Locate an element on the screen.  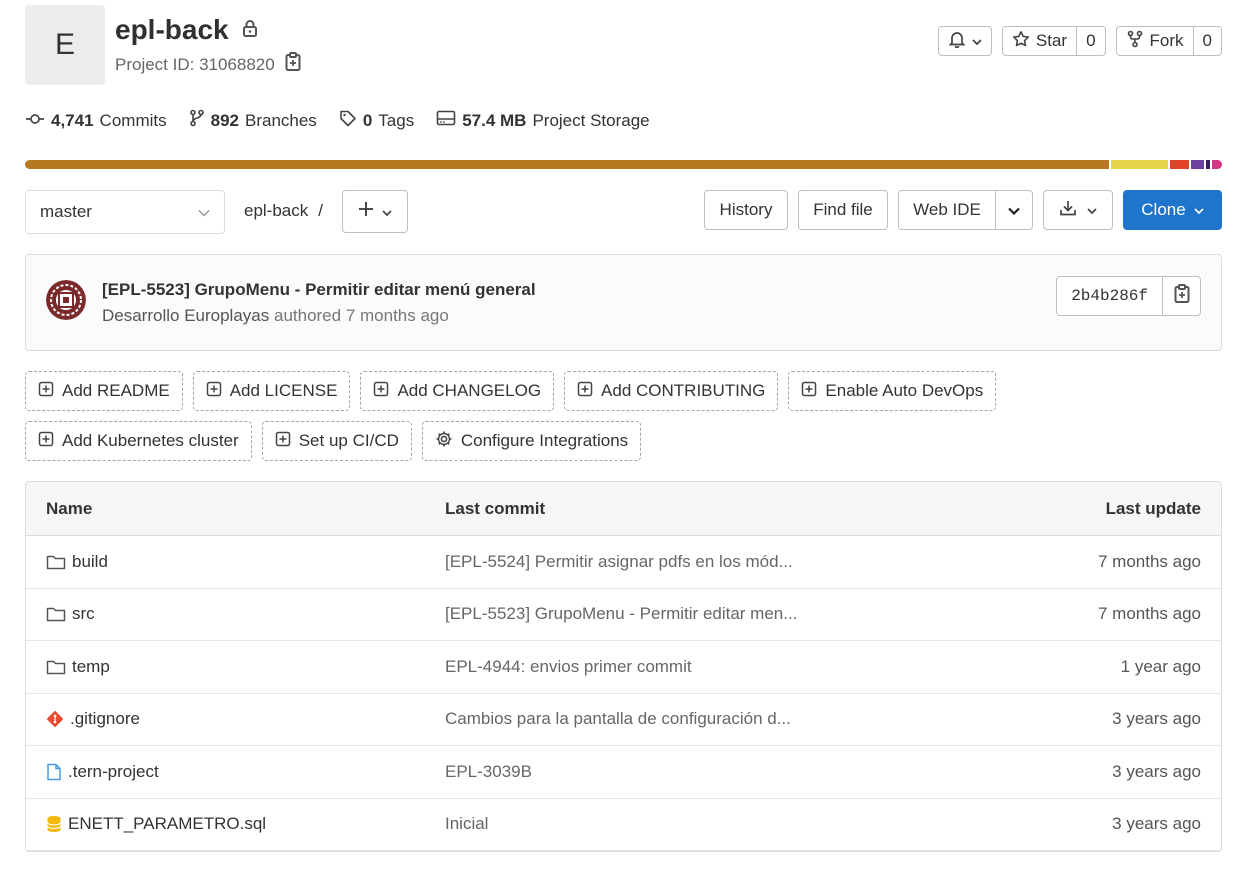
commits-stat: 4,741 Commits is located at coordinates (96, 120).